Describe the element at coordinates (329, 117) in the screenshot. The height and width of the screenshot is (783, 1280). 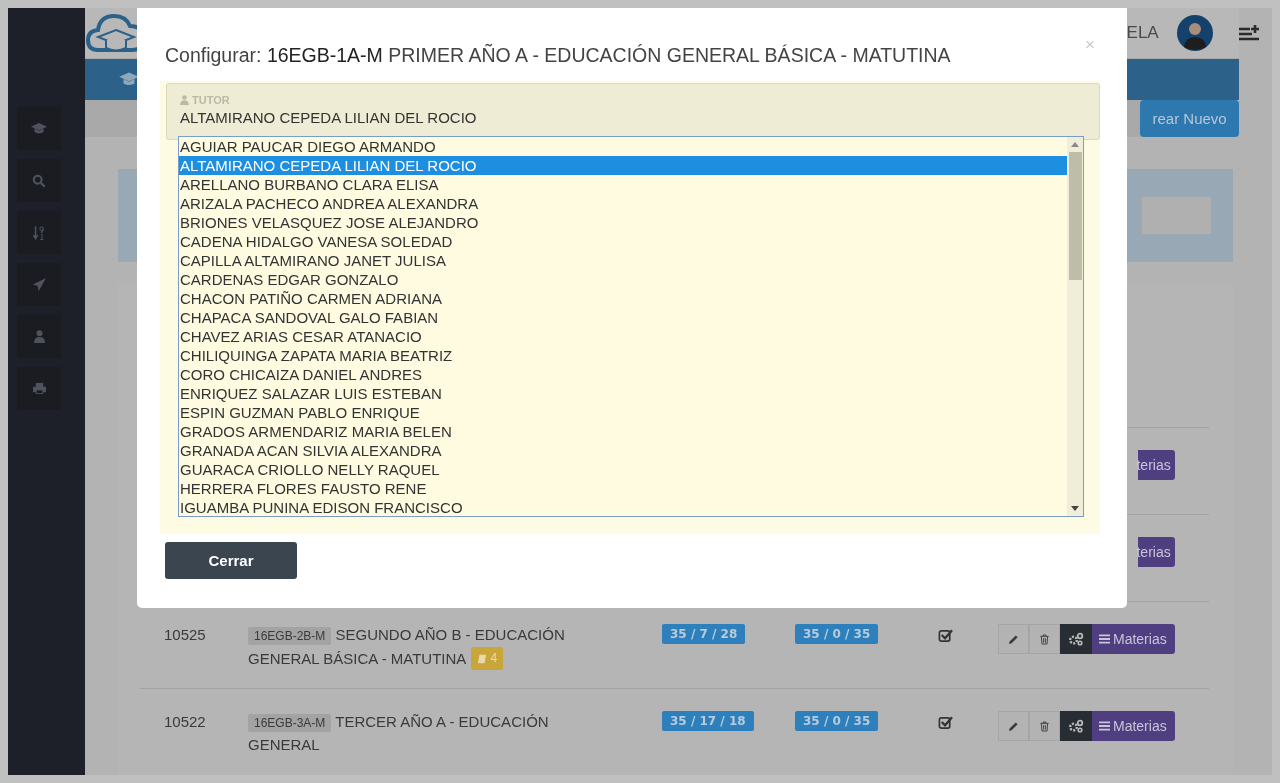
I see `field-value: ALTAMIRANO CEPEDA LILIAN DEL ROCIO` at that location.